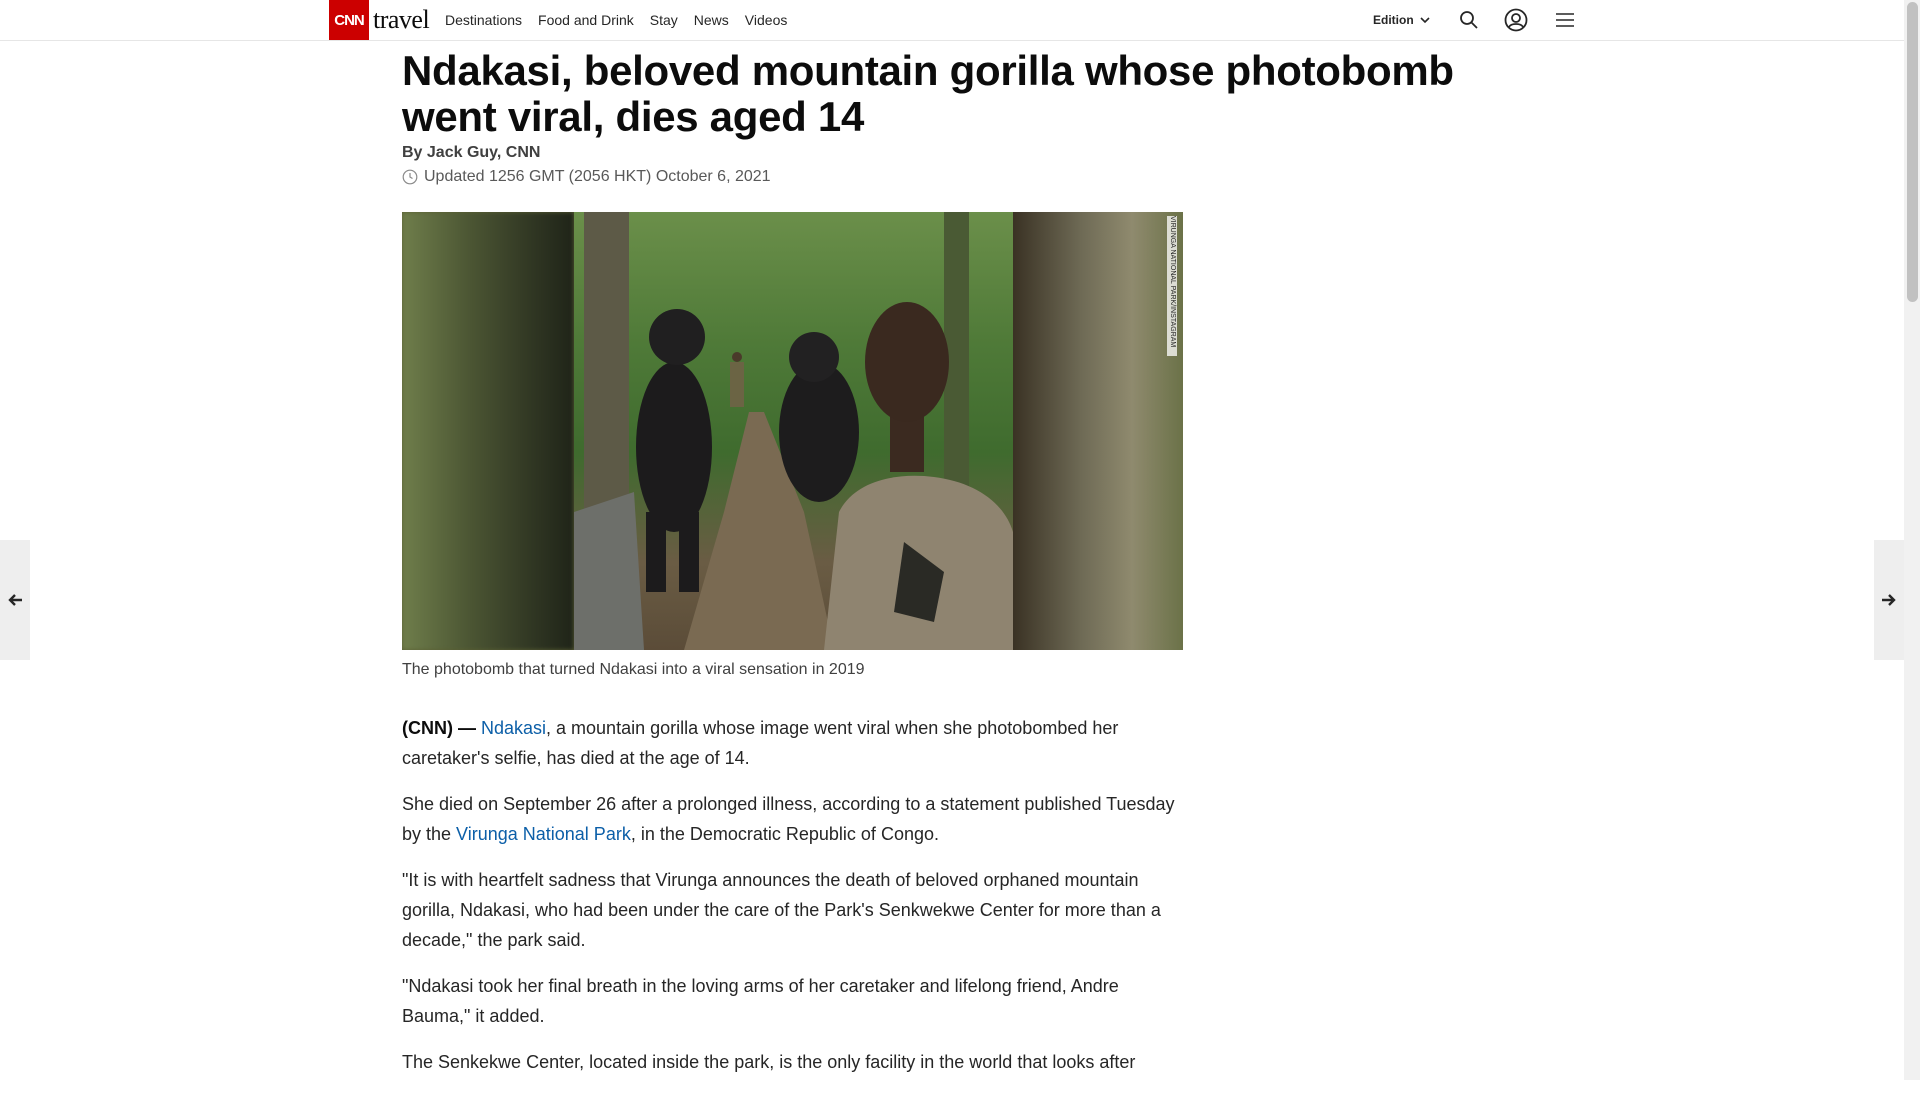 The height and width of the screenshot is (1093, 1920). I want to click on cnn-logo: CNN, so click(349, 20).